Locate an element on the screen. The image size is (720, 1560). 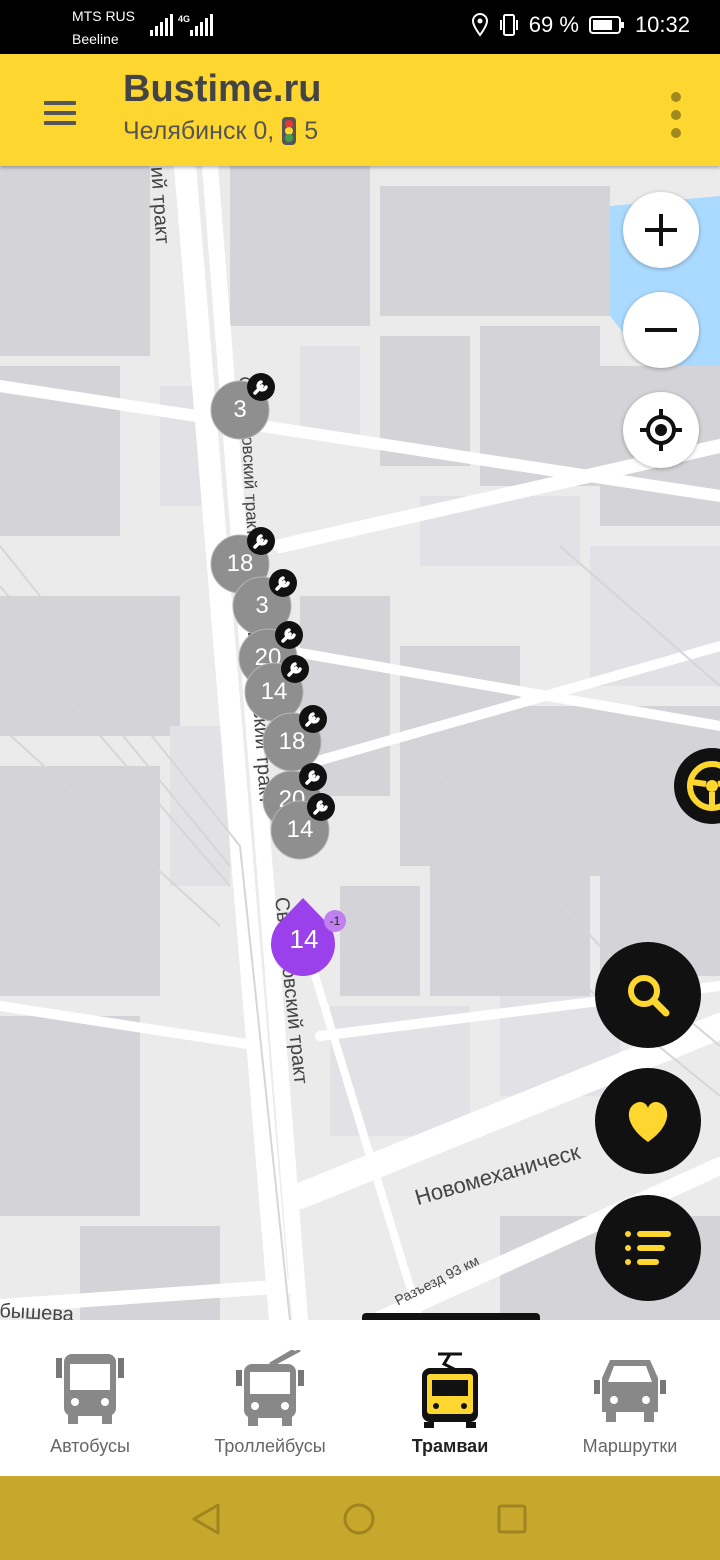
tab-minibuses: Маршрутки is located at coordinates (630, 1398).